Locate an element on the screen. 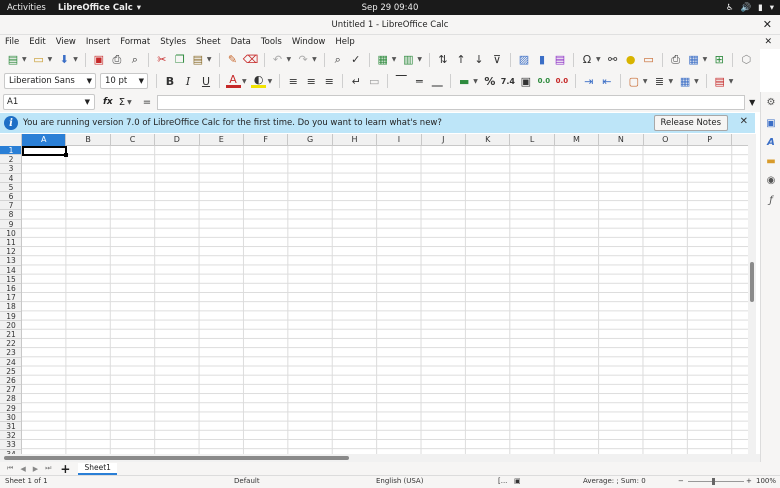  center-vertically-icon: ═ is located at coordinates (419, 81).